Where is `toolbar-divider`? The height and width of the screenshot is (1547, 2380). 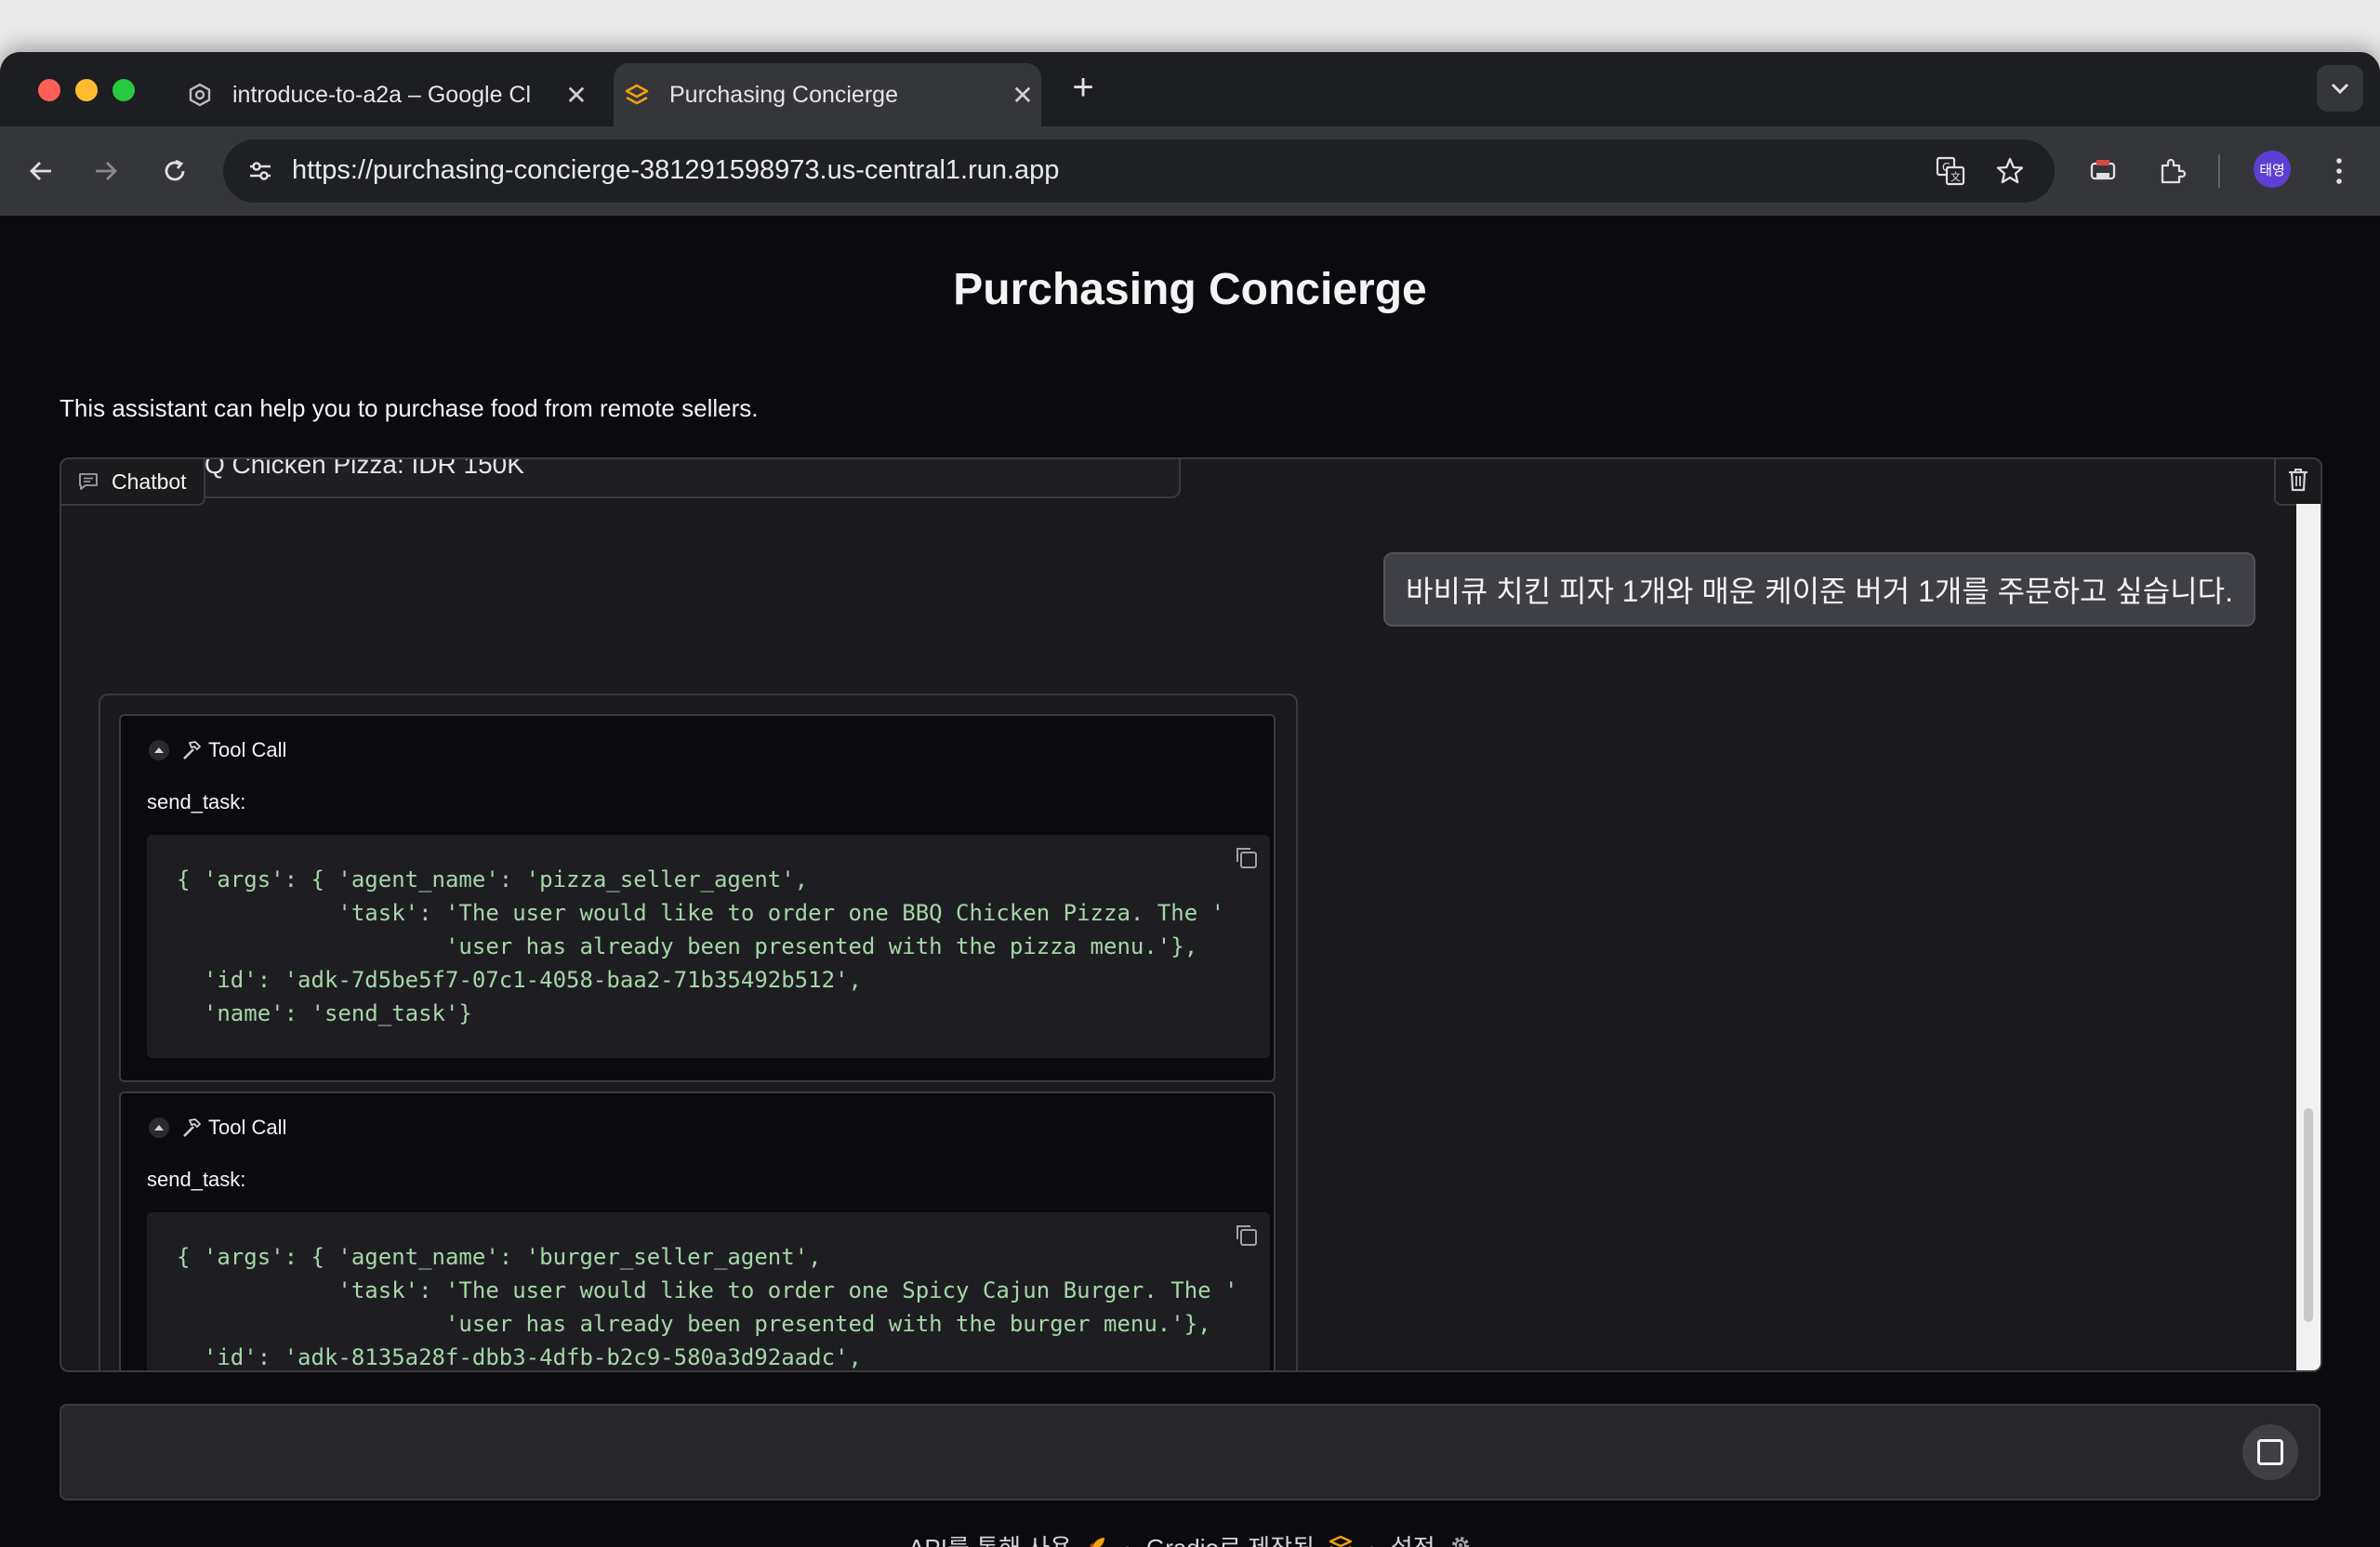 toolbar-divider is located at coordinates (2219, 171).